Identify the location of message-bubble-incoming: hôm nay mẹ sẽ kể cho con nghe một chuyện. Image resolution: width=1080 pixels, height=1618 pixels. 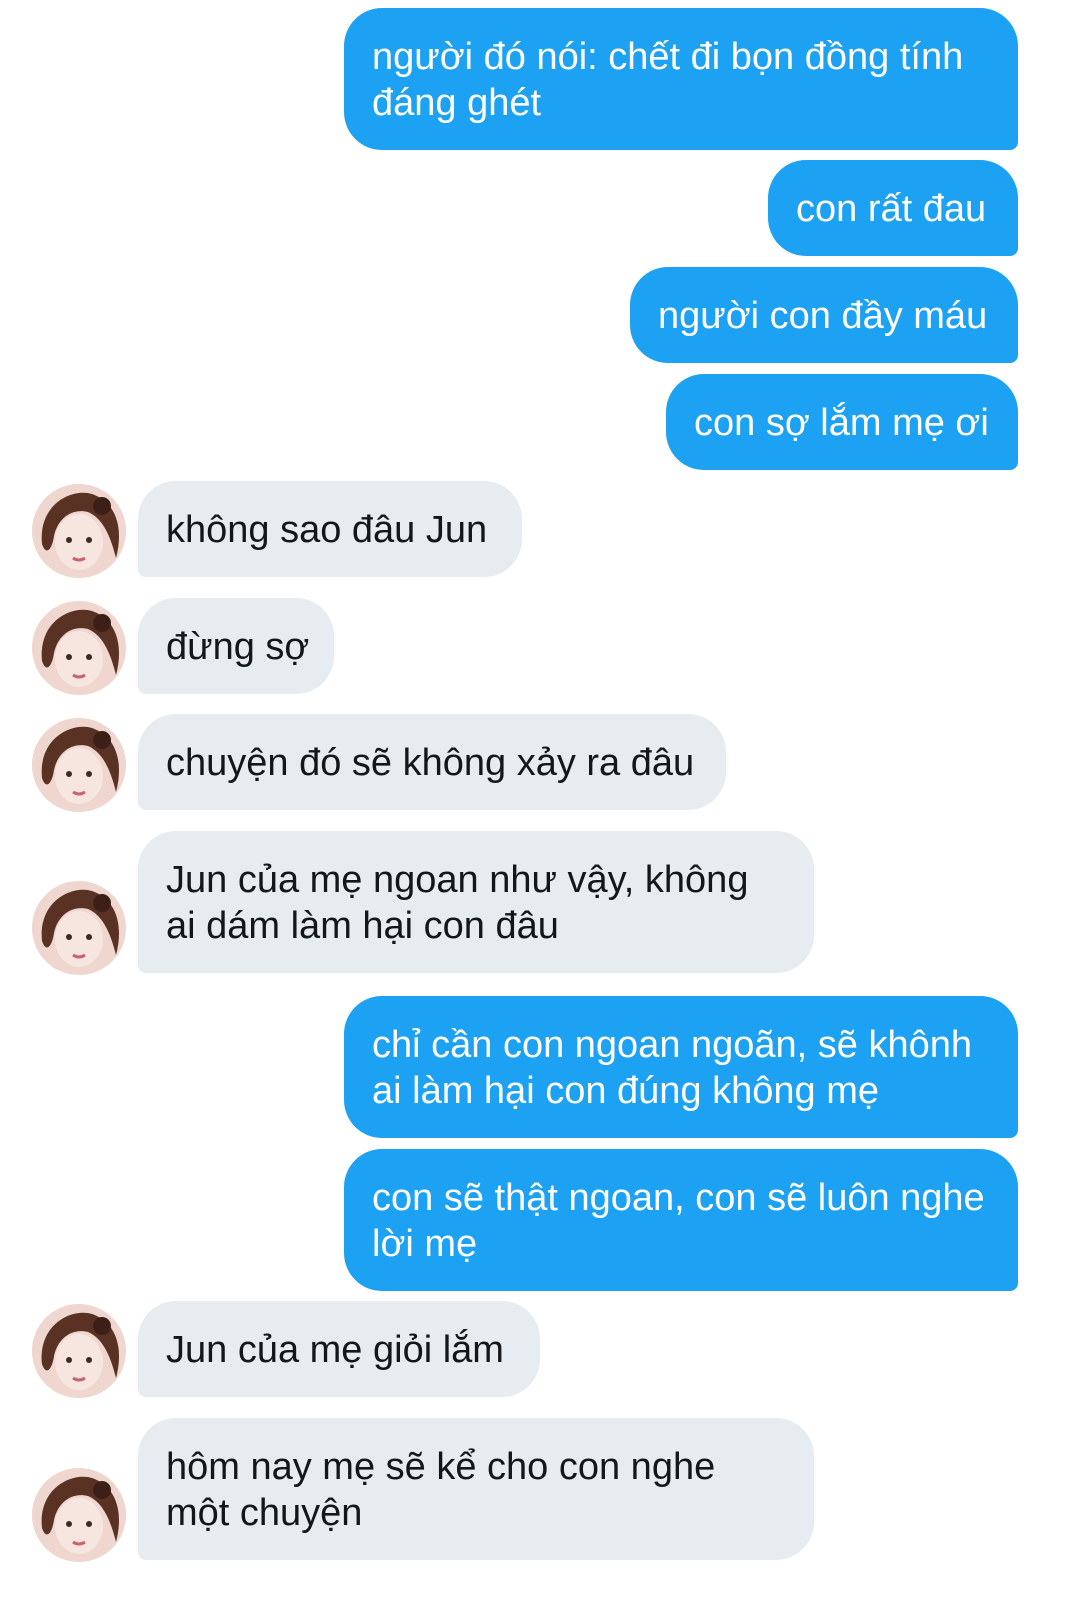
(476, 1489).